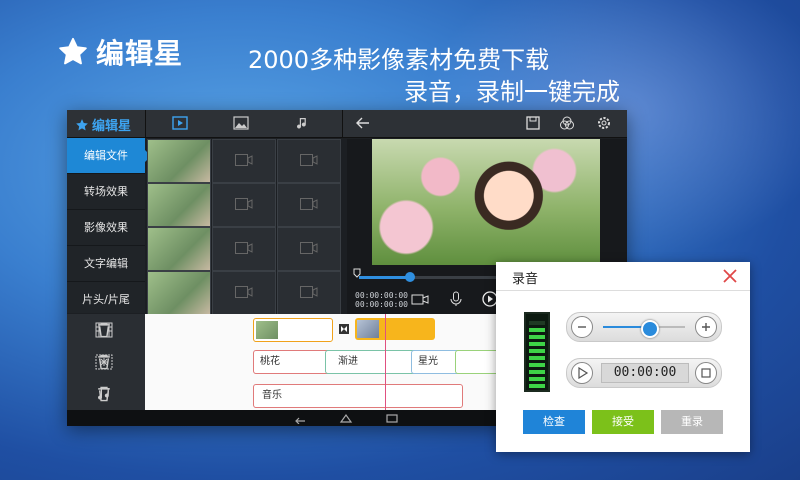  What do you see at coordinates (399, 60) in the screenshot?
I see `promo-tagline-1: 2000多种影像素材免费下载` at bounding box center [399, 60].